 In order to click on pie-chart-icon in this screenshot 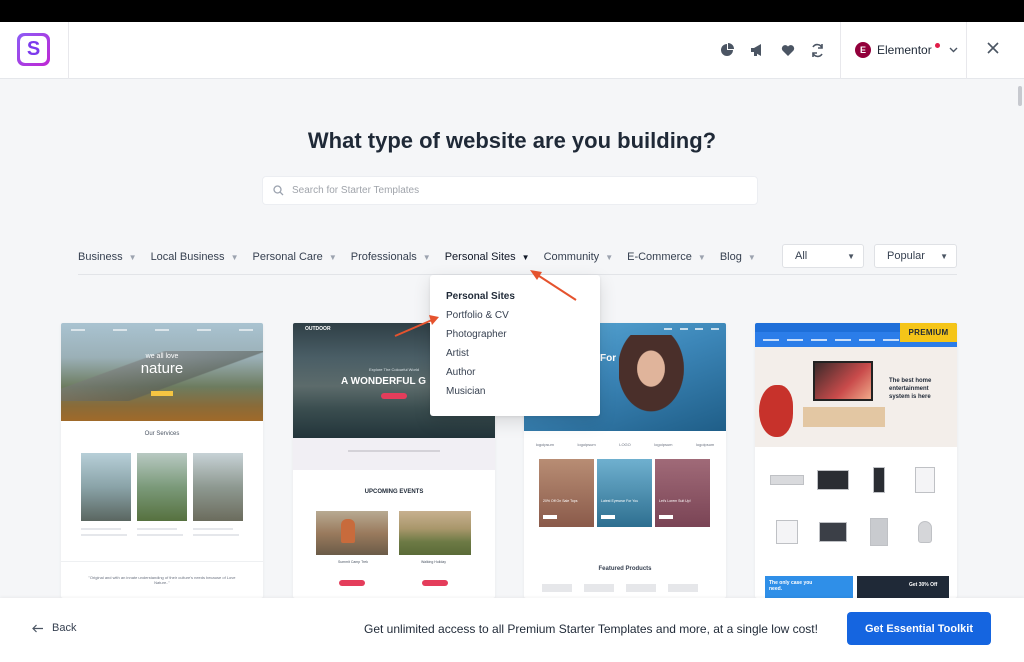, I will do `click(727, 50)`.